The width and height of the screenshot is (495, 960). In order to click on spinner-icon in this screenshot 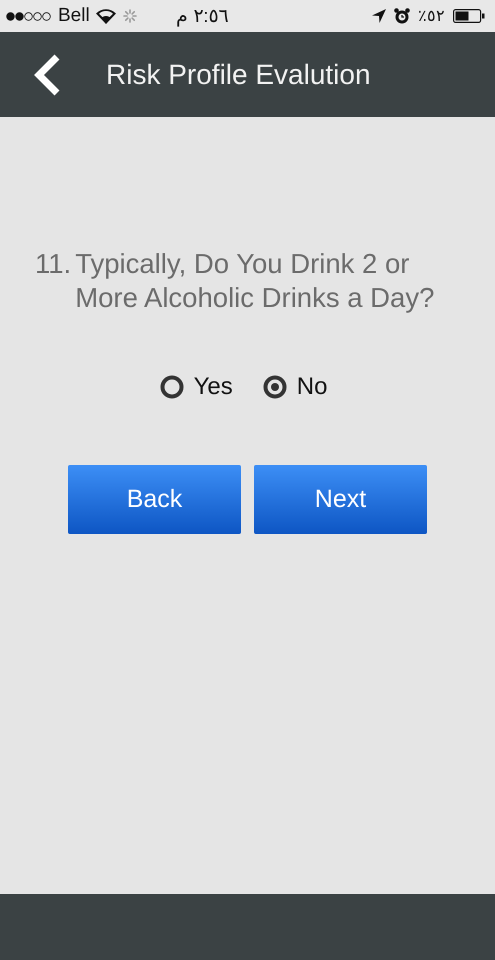, I will do `click(130, 16)`.